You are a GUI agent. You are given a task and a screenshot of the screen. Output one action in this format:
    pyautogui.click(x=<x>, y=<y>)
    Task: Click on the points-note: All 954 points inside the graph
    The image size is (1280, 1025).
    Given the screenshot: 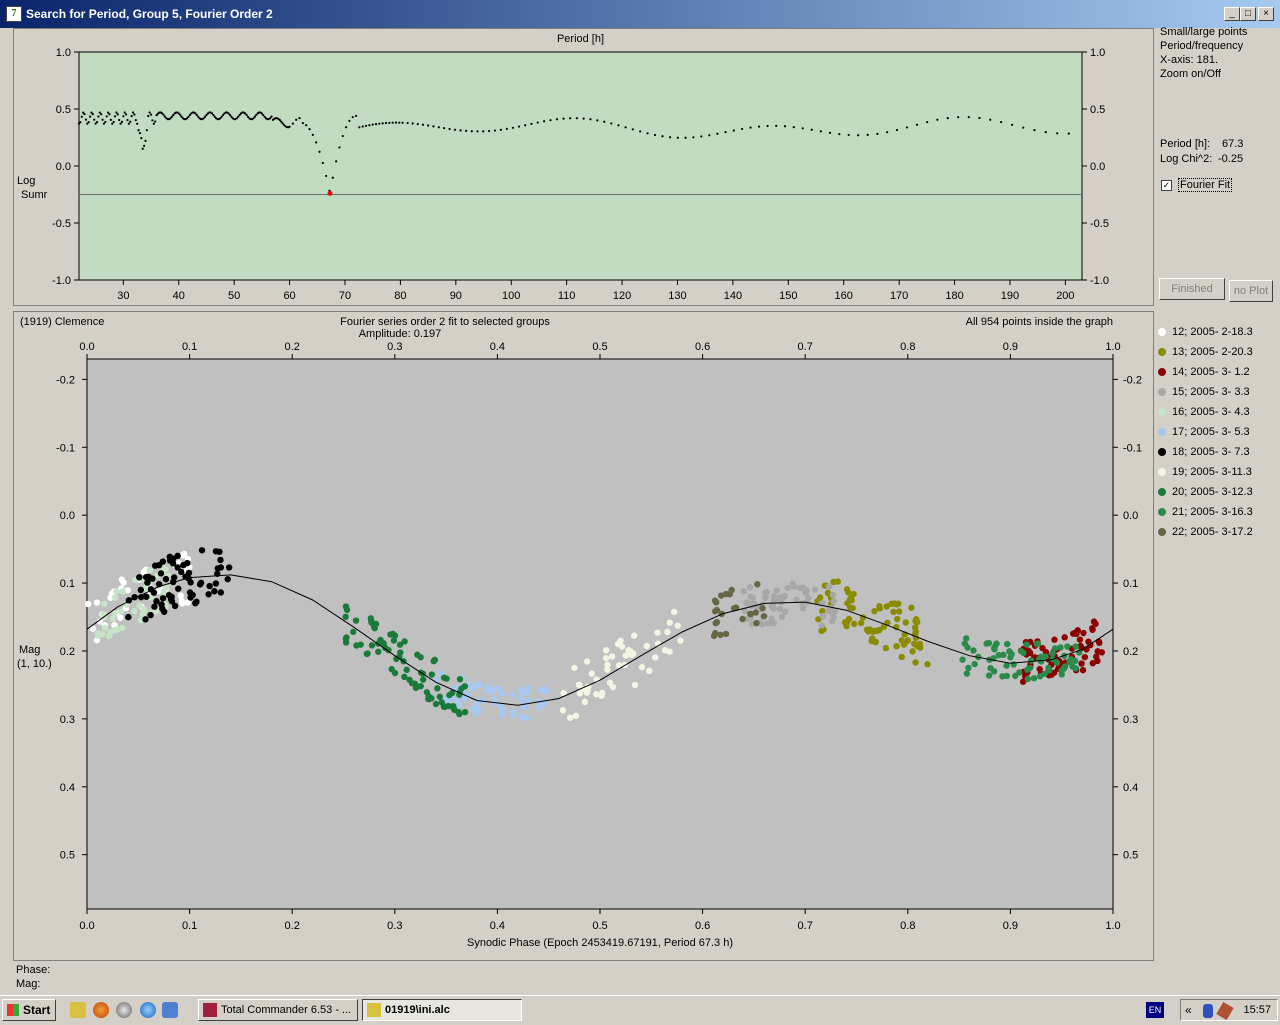 What is the action you would take?
    pyautogui.click(x=1039, y=322)
    